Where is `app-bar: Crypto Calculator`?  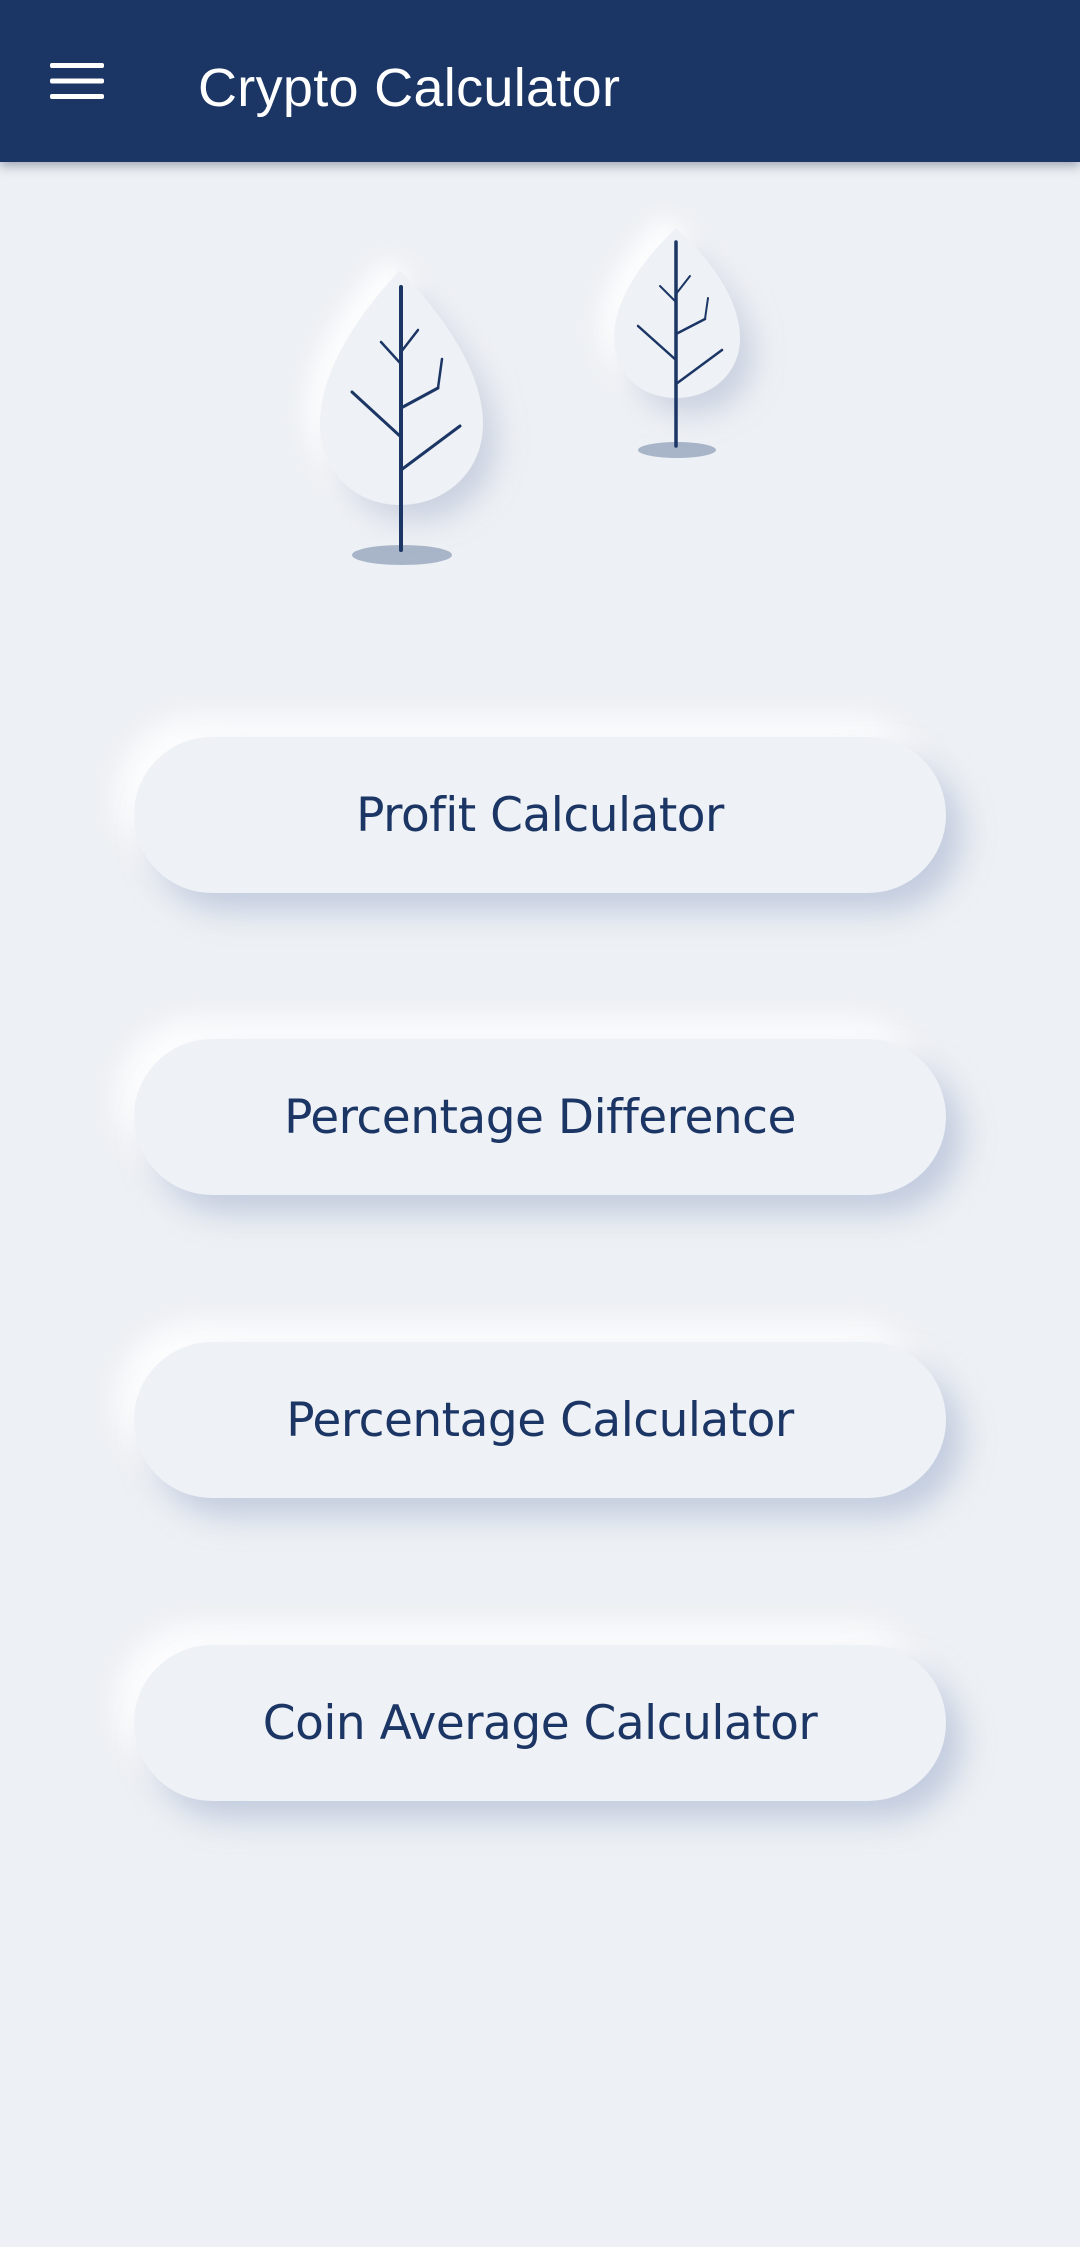
app-bar: Crypto Calculator is located at coordinates (540, 81).